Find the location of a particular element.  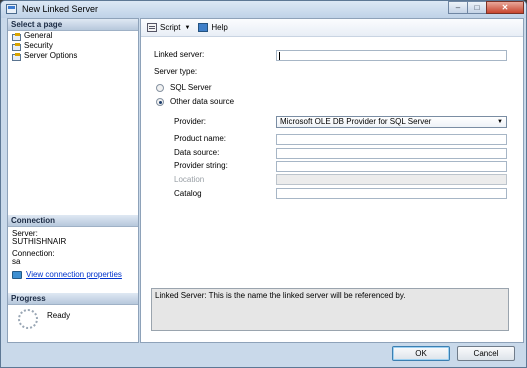

other-data-source-radio is located at coordinates (160, 102).